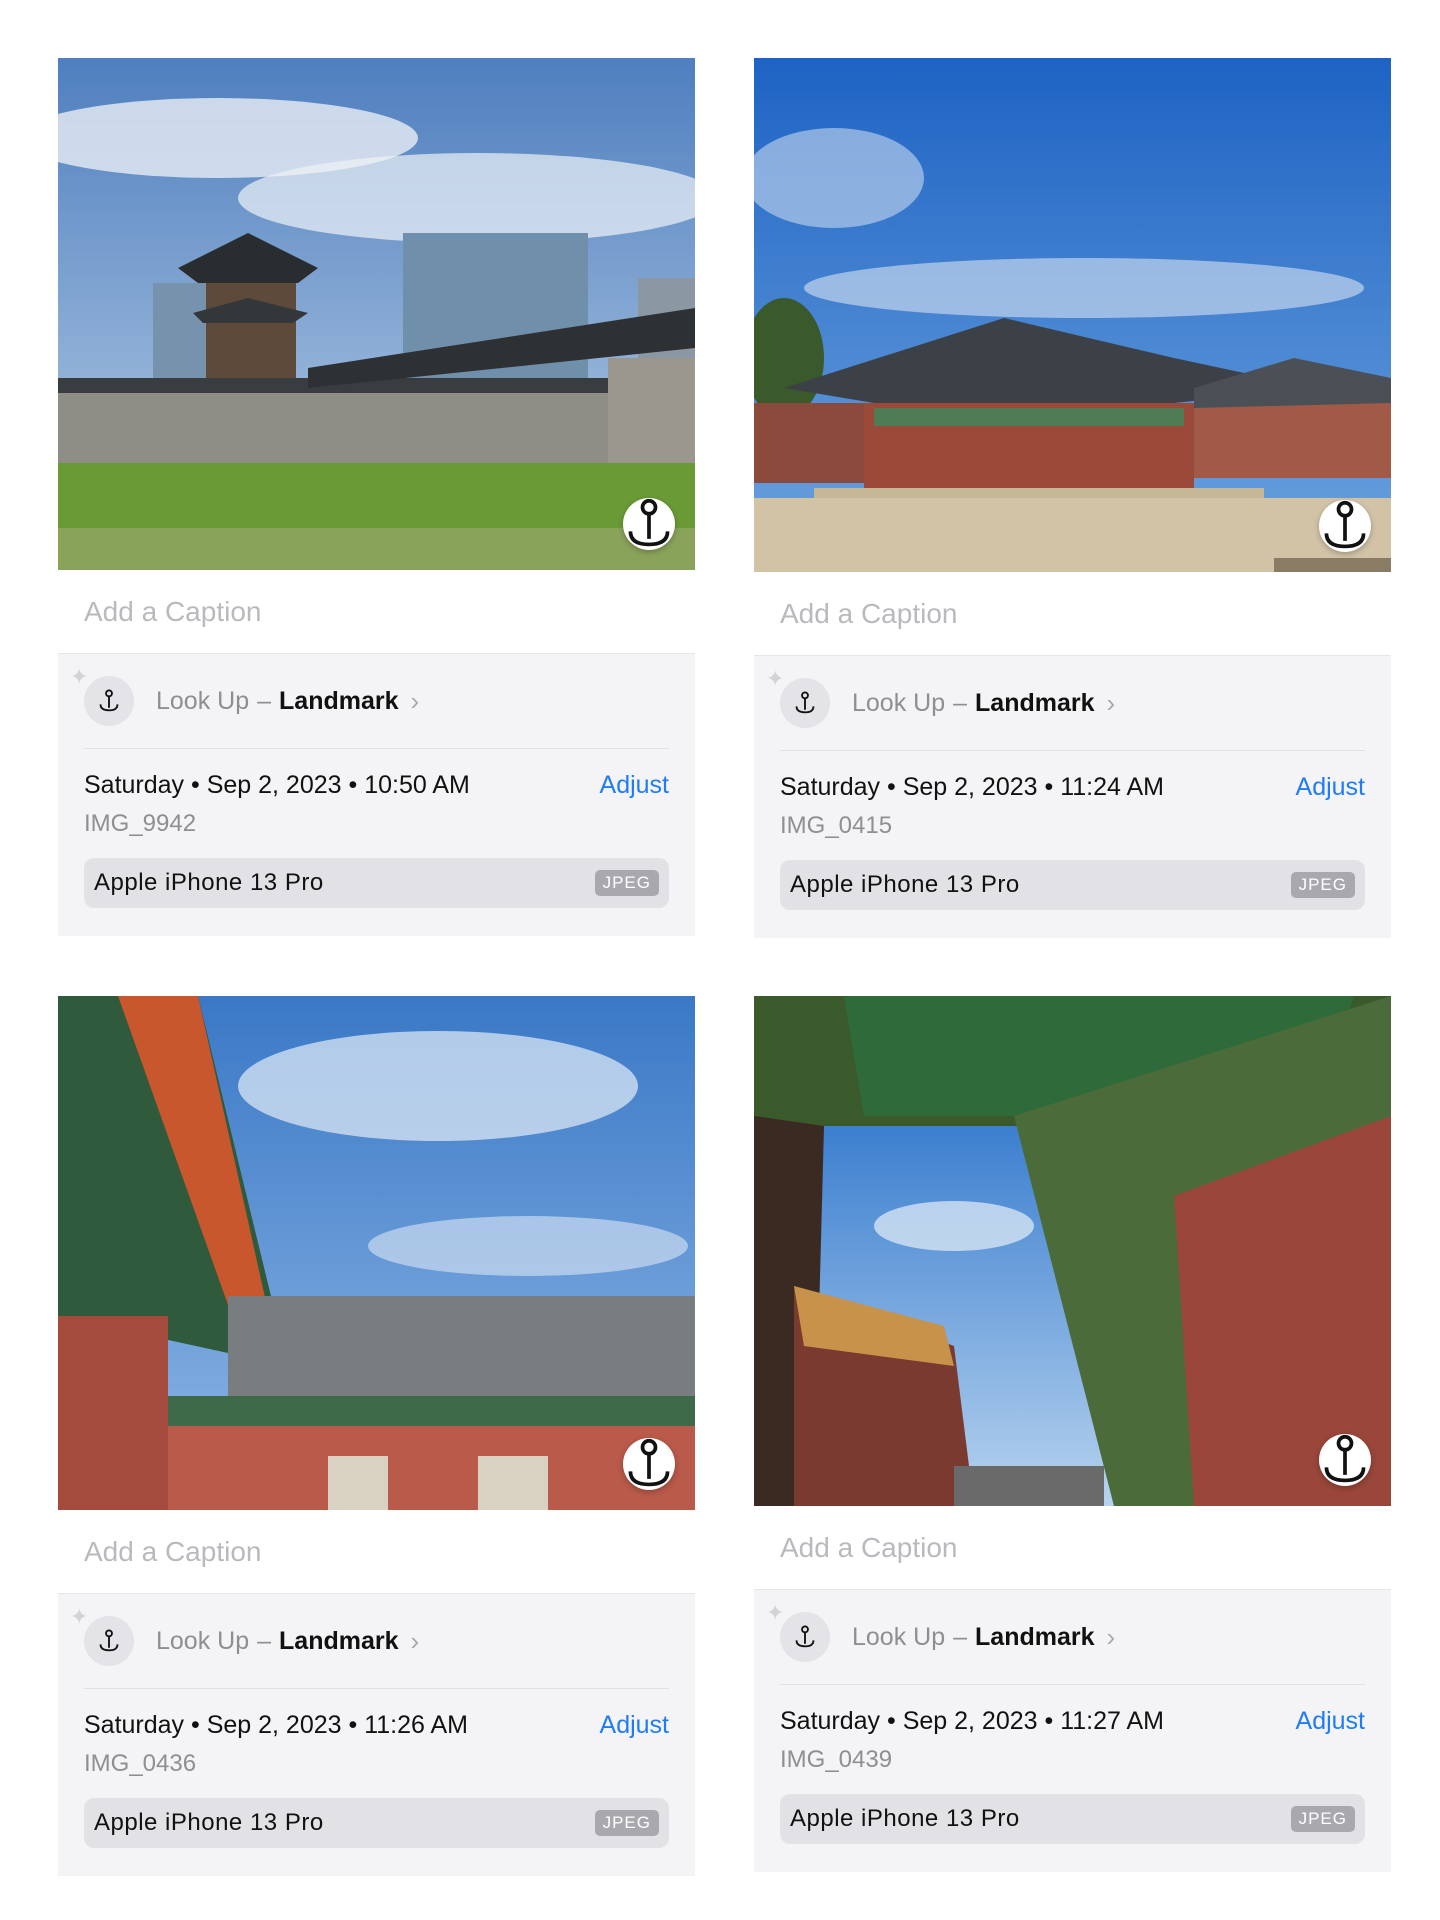  I want to click on photo-gate-wall, so click(376, 314).